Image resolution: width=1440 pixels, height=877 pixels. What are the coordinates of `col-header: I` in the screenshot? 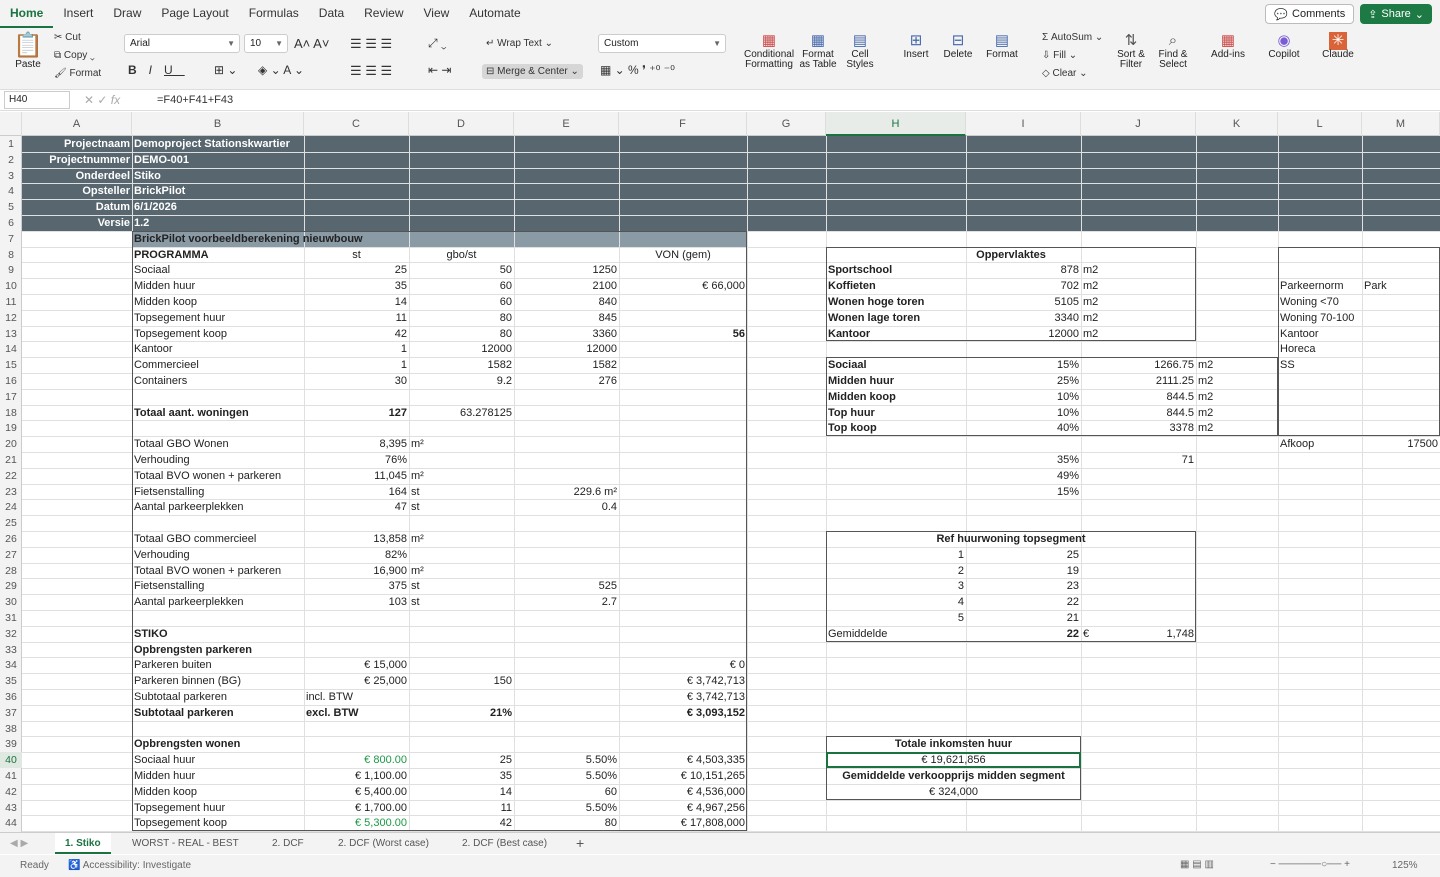 It's located at (1023, 124).